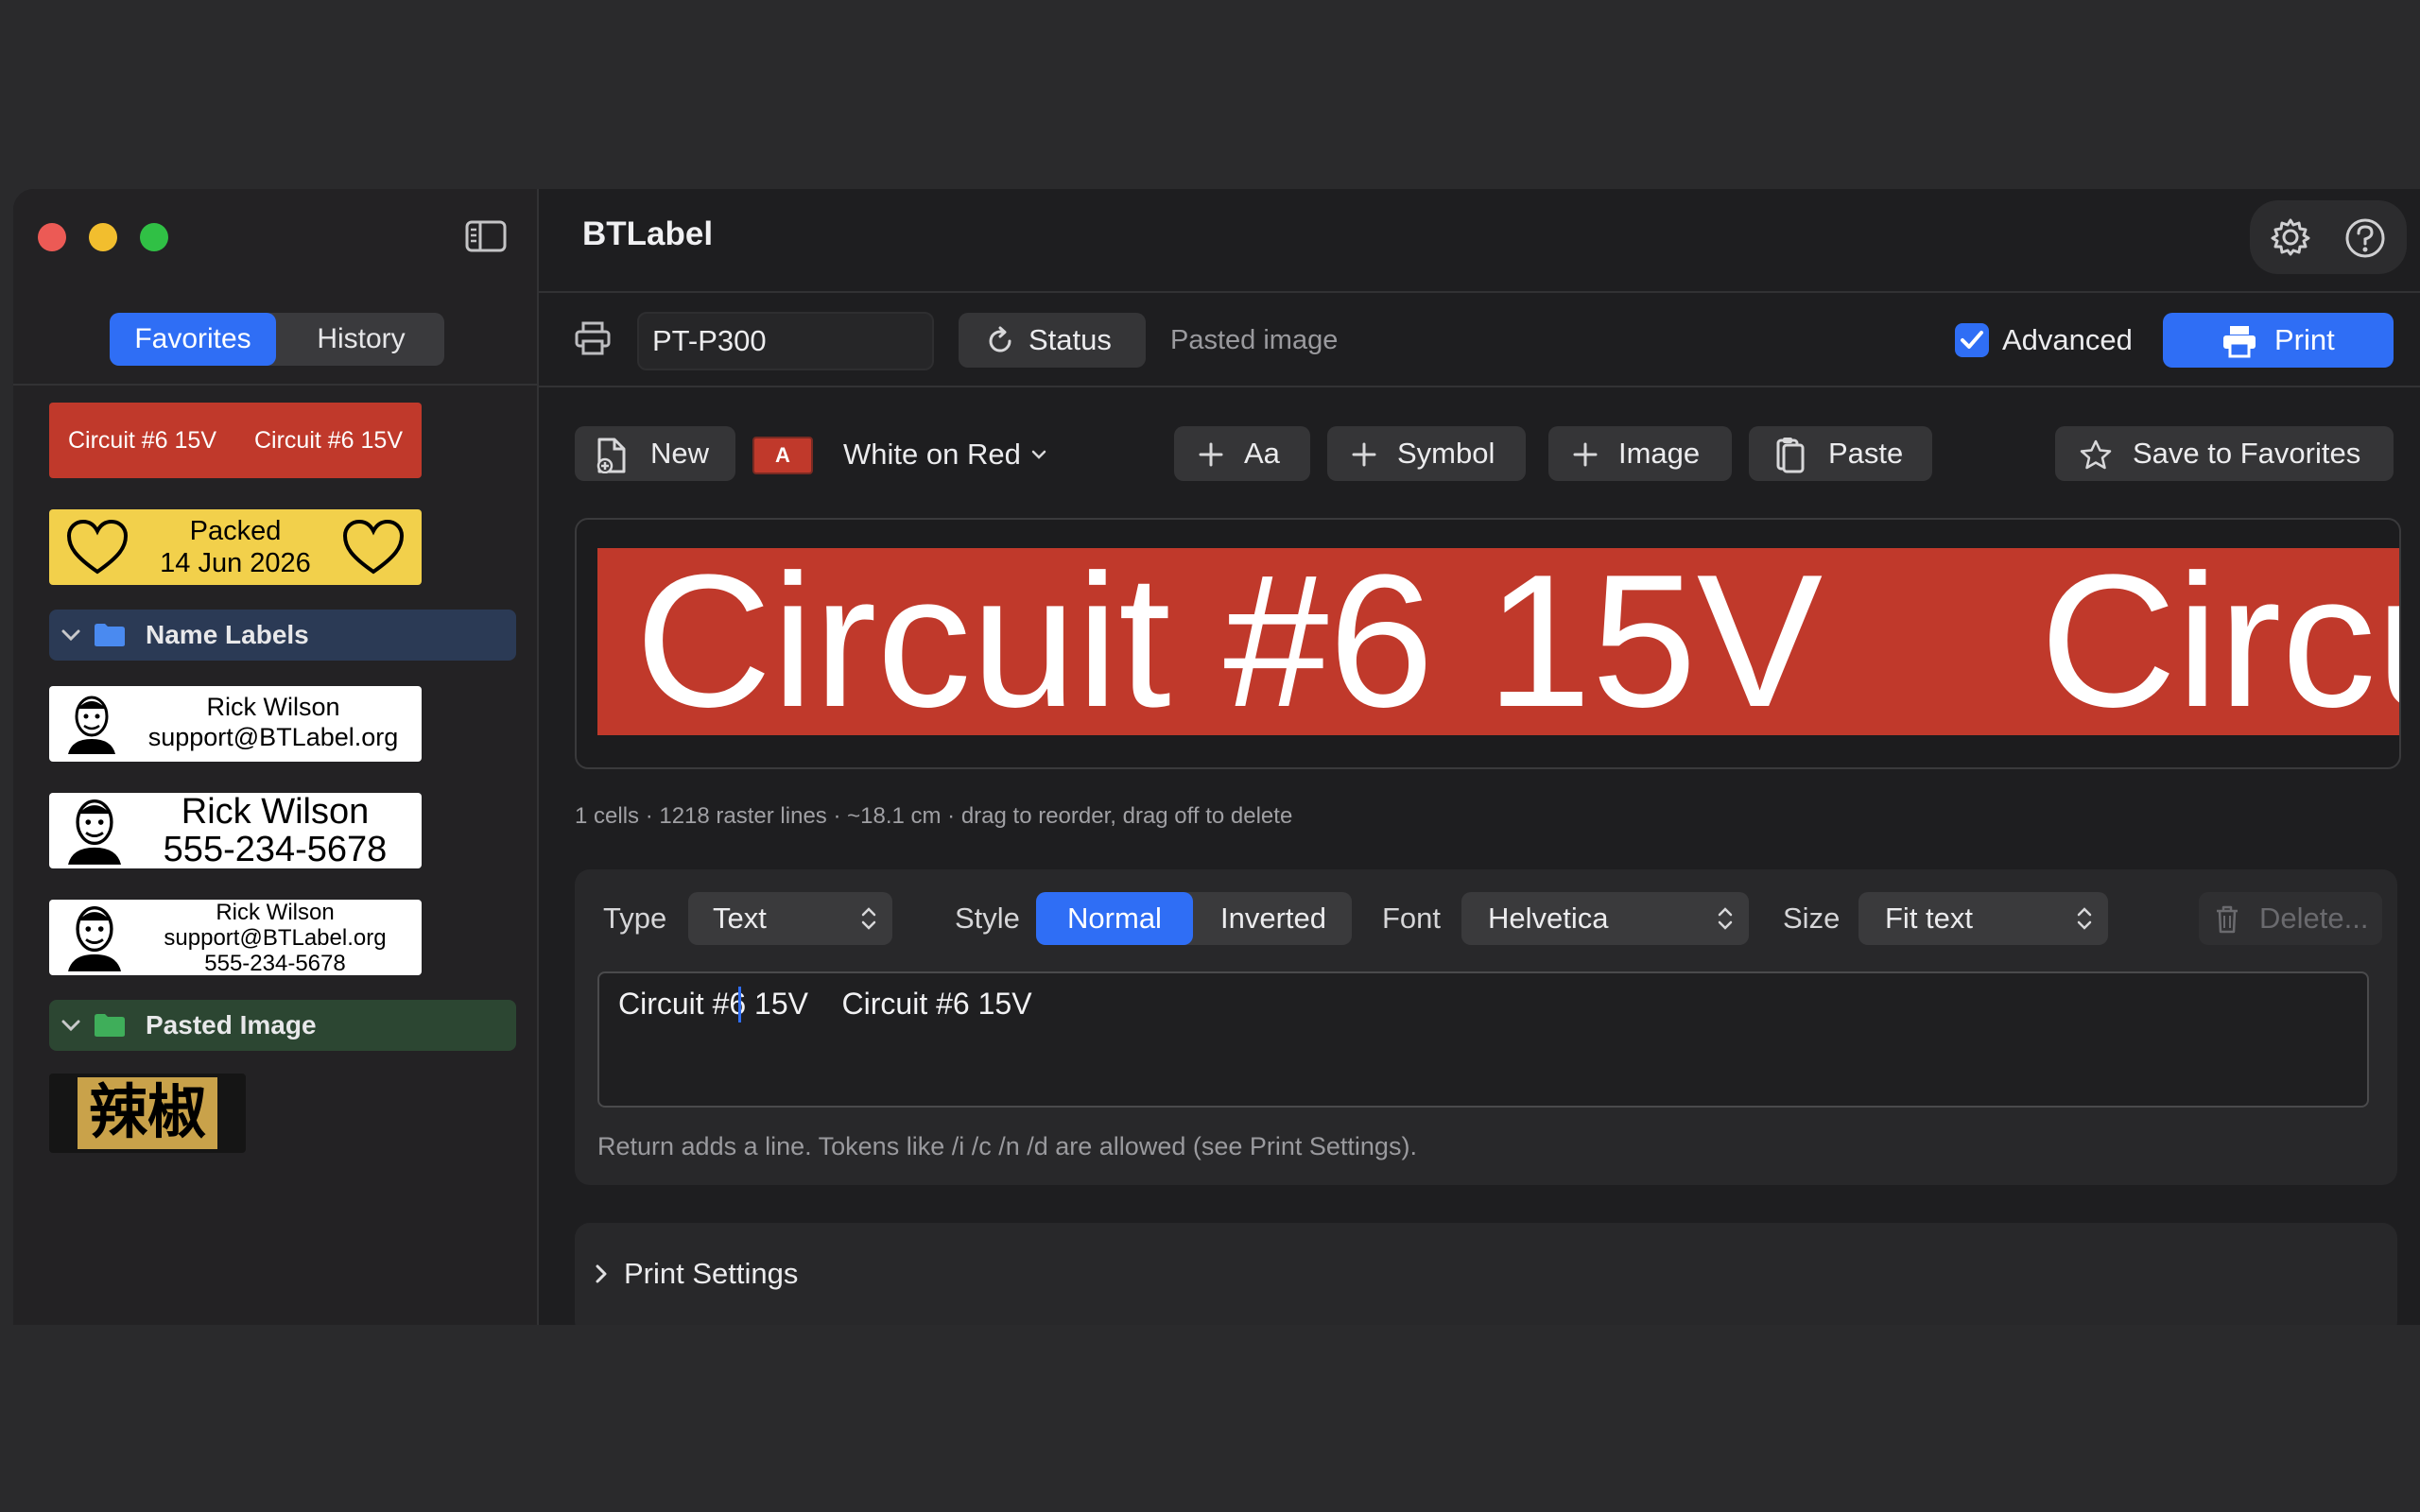  I want to click on sidebar-divider, so click(275, 385).